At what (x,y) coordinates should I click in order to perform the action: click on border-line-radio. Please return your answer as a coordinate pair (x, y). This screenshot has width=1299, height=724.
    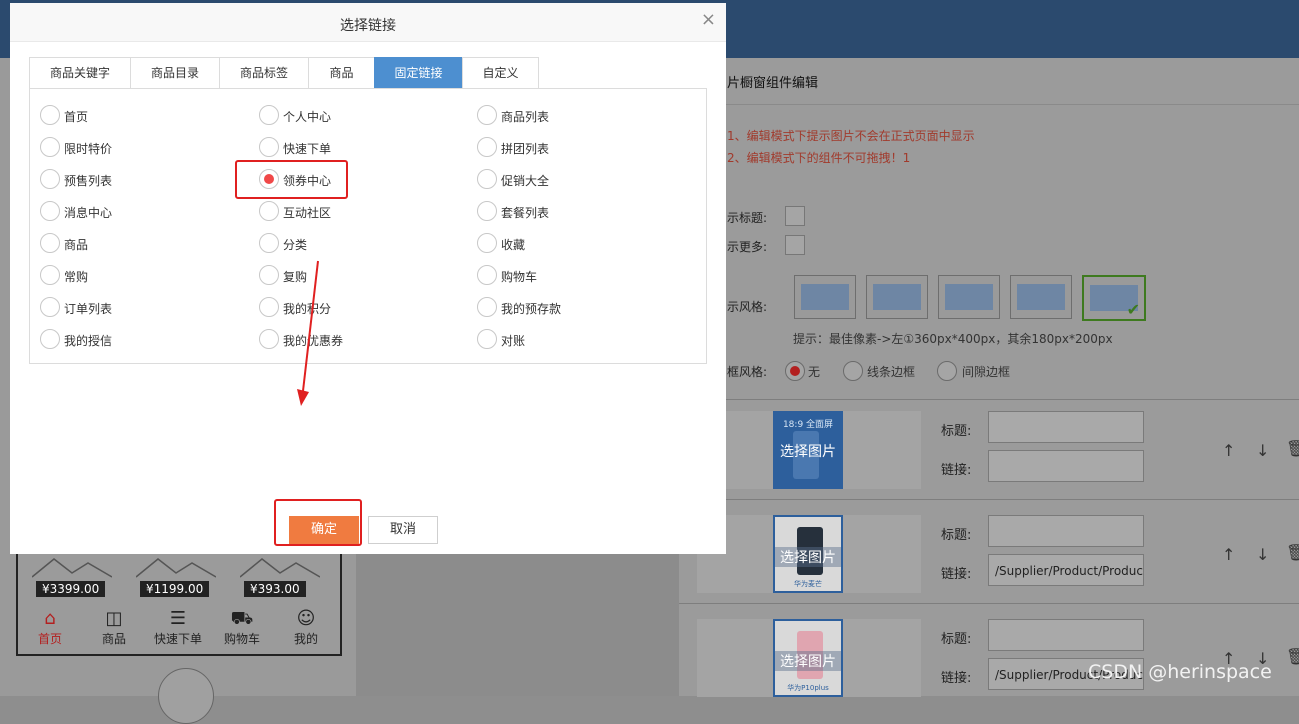
    Looking at the image, I should click on (853, 371).